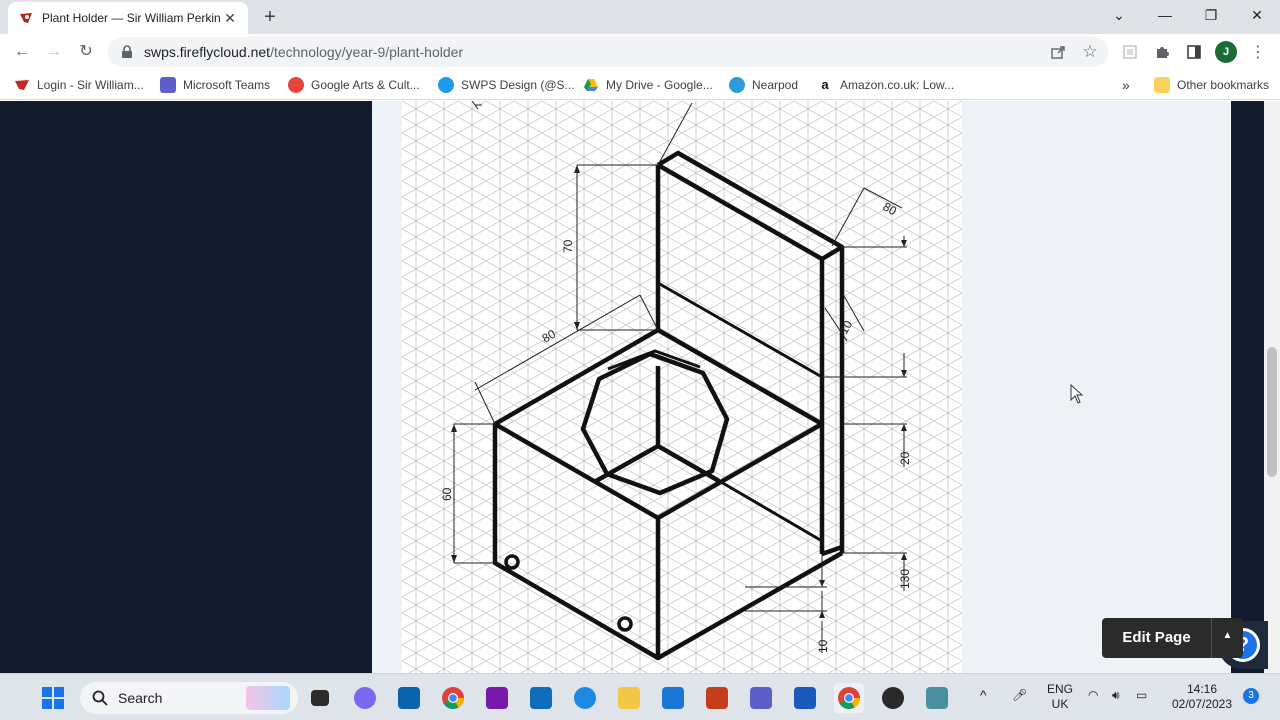 This screenshot has height=720, width=1280. What do you see at coordinates (983, 695) in the screenshot?
I see `tray-chevron-icon: ^` at bounding box center [983, 695].